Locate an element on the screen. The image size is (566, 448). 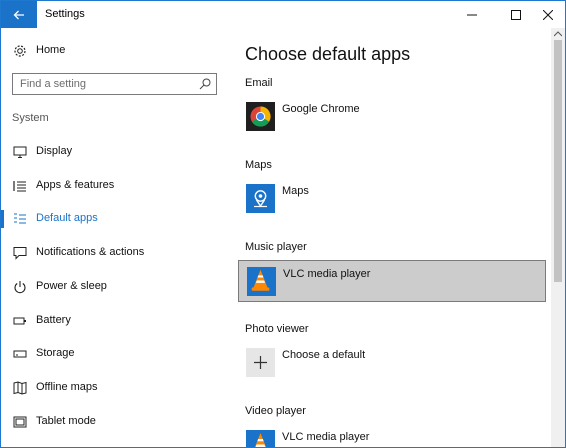
back-button is located at coordinates (19, 14).